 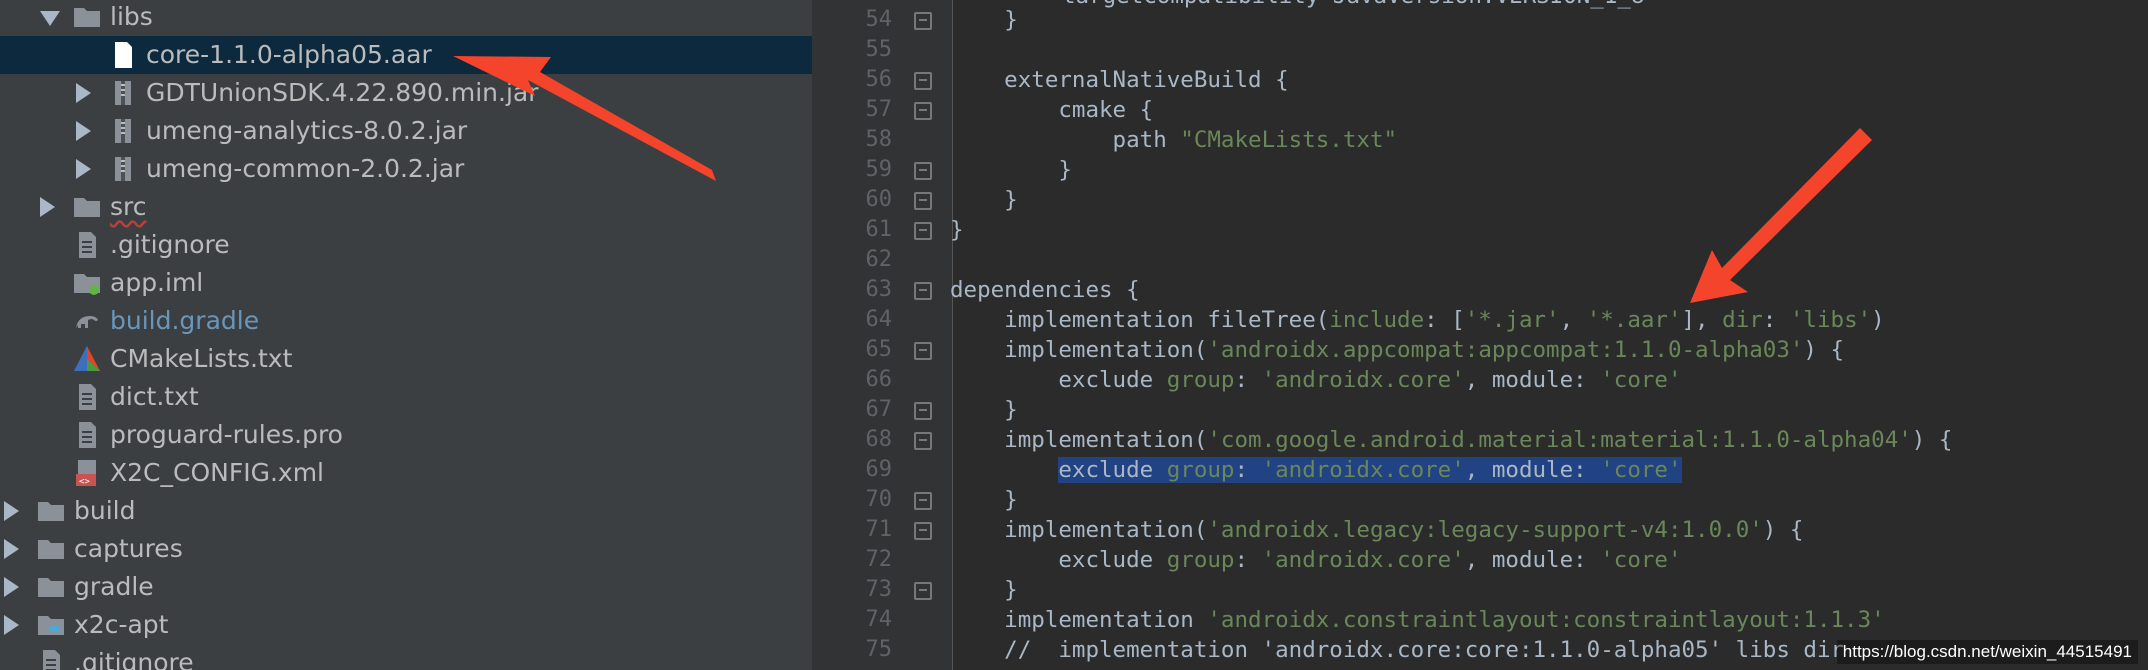 What do you see at coordinates (879, 19) in the screenshot?
I see `line-number: 54` at bounding box center [879, 19].